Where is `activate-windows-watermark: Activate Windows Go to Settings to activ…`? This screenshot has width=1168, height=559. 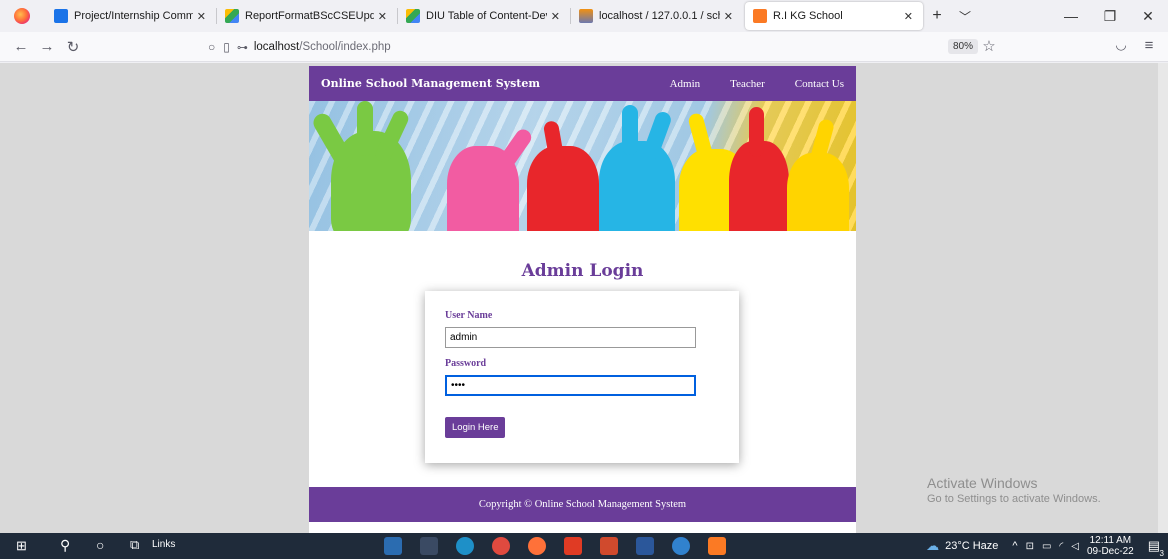 activate-windows-watermark: Activate Windows Go to Settings to activ… is located at coordinates (1014, 490).